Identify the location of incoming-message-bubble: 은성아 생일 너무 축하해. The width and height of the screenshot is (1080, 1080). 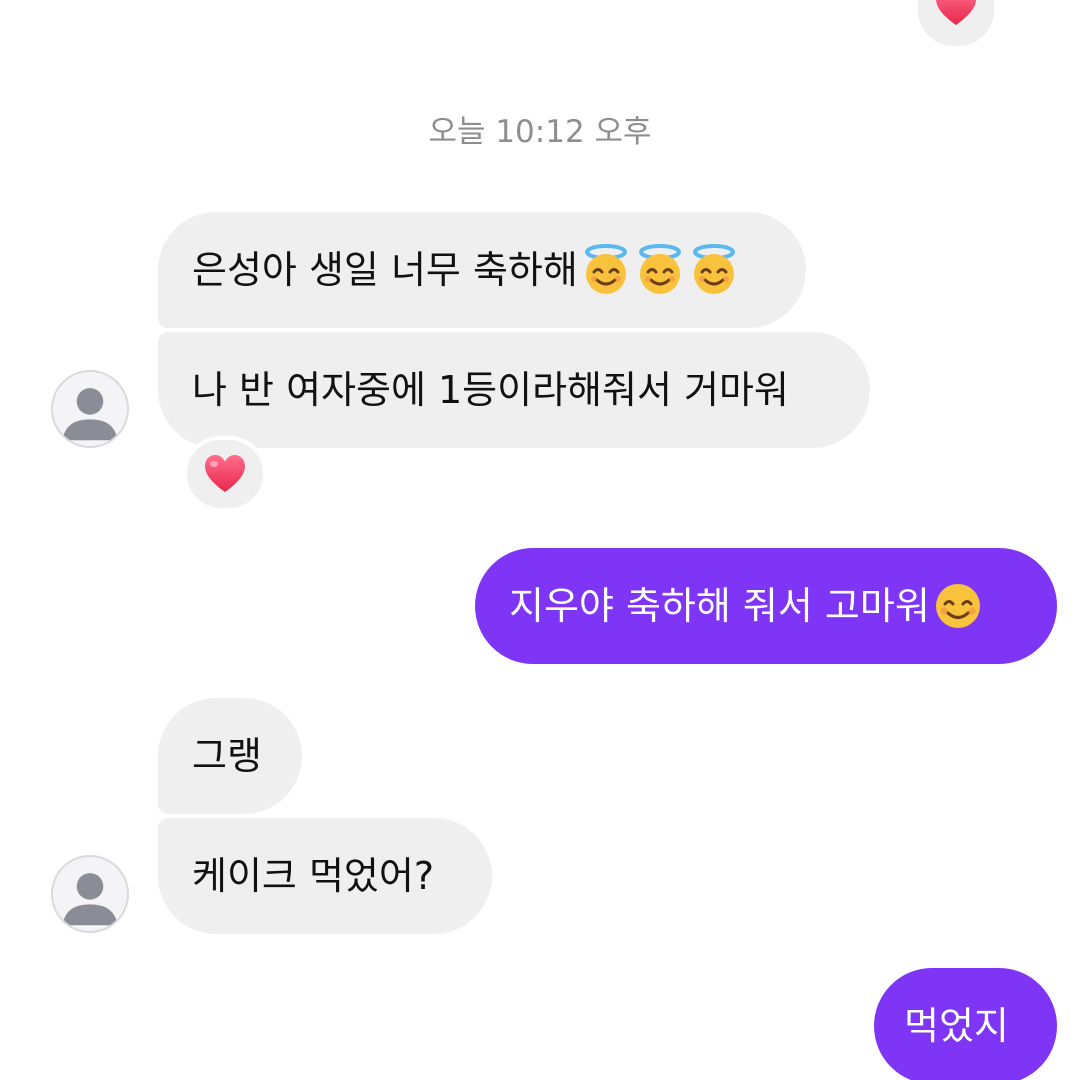
(482, 270).